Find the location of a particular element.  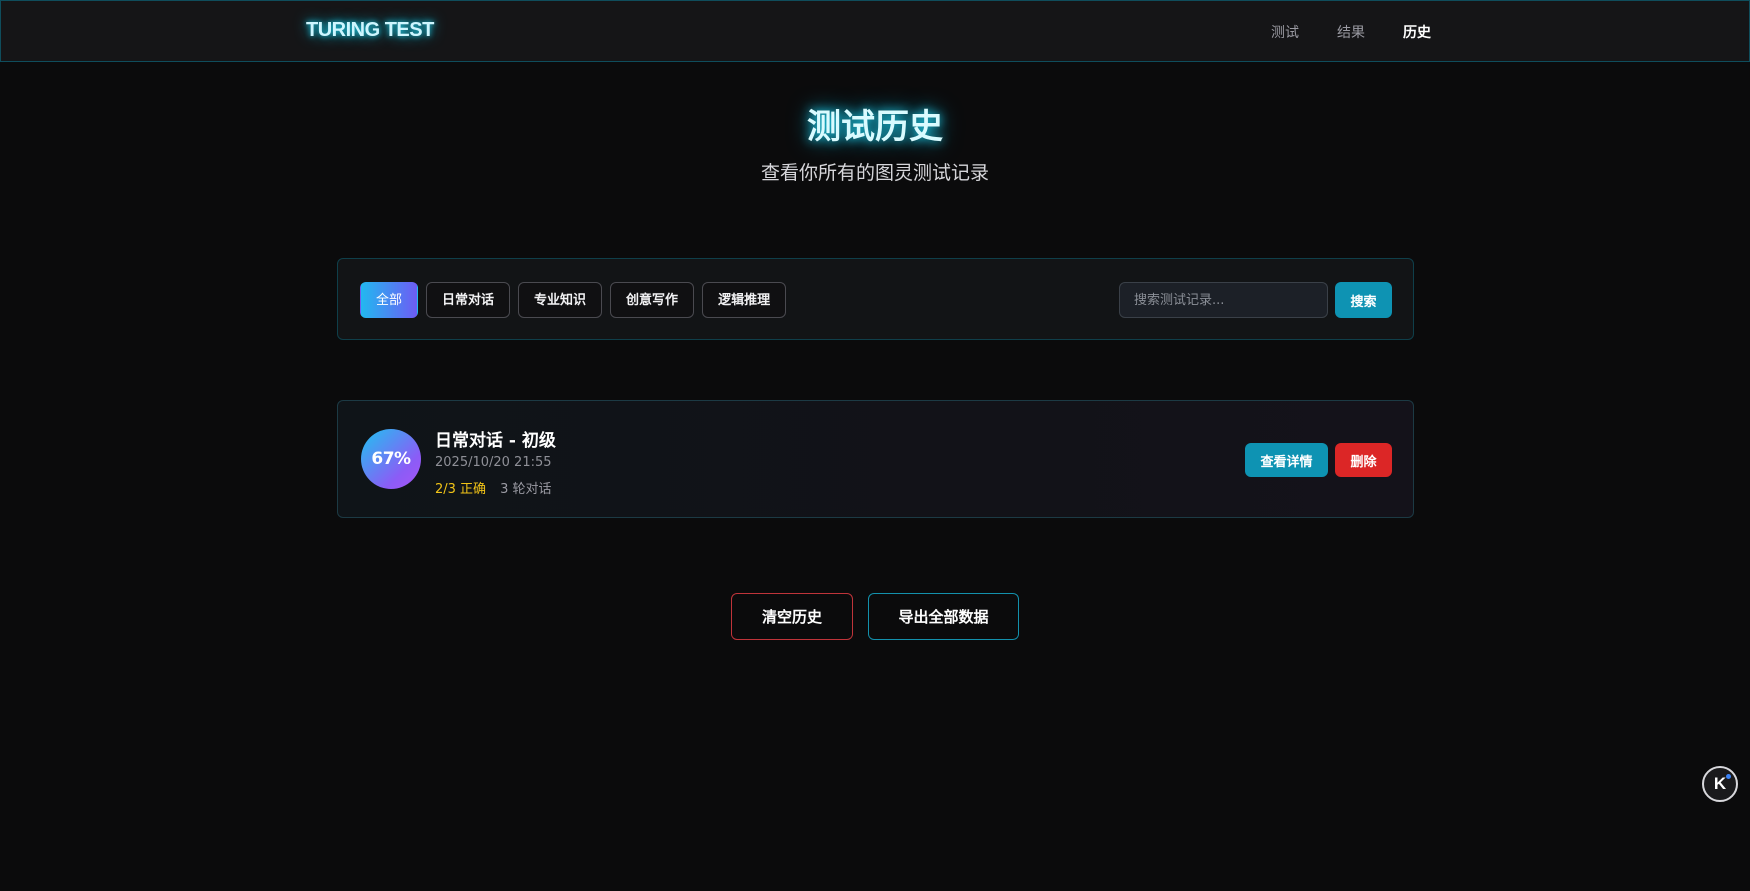

record-round-count: 3 轮对话 is located at coordinates (526, 489).